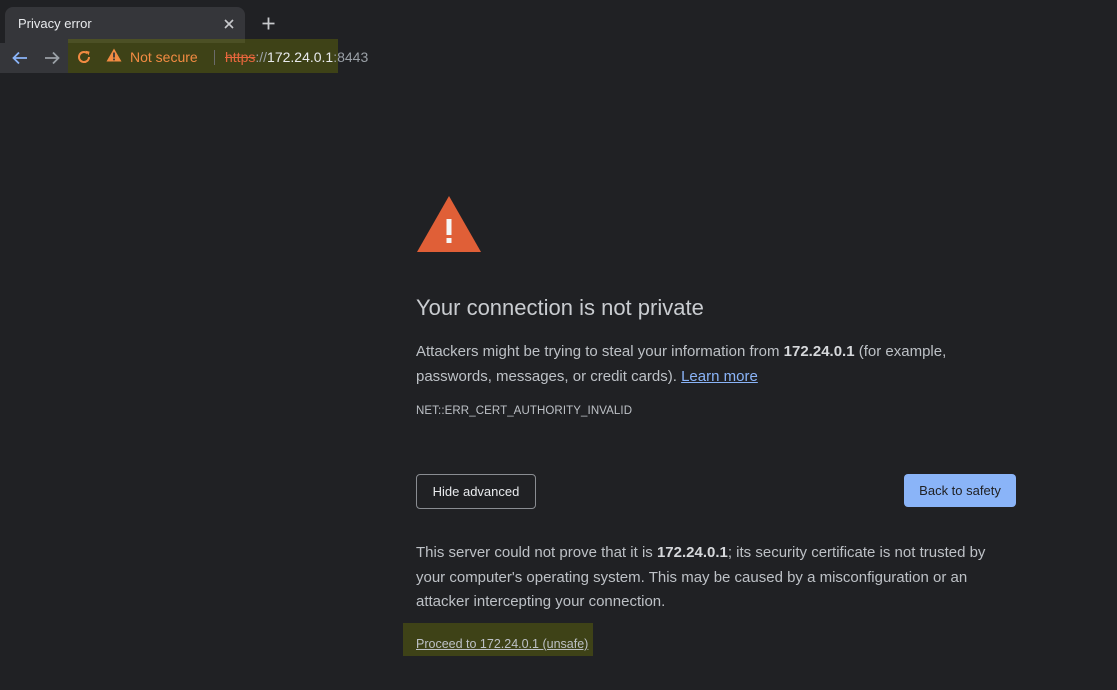 Image resolution: width=1117 pixels, height=690 pixels. What do you see at coordinates (692, 552) in the screenshot?
I see `details-host: 172.24.0.1` at bounding box center [692, 552].